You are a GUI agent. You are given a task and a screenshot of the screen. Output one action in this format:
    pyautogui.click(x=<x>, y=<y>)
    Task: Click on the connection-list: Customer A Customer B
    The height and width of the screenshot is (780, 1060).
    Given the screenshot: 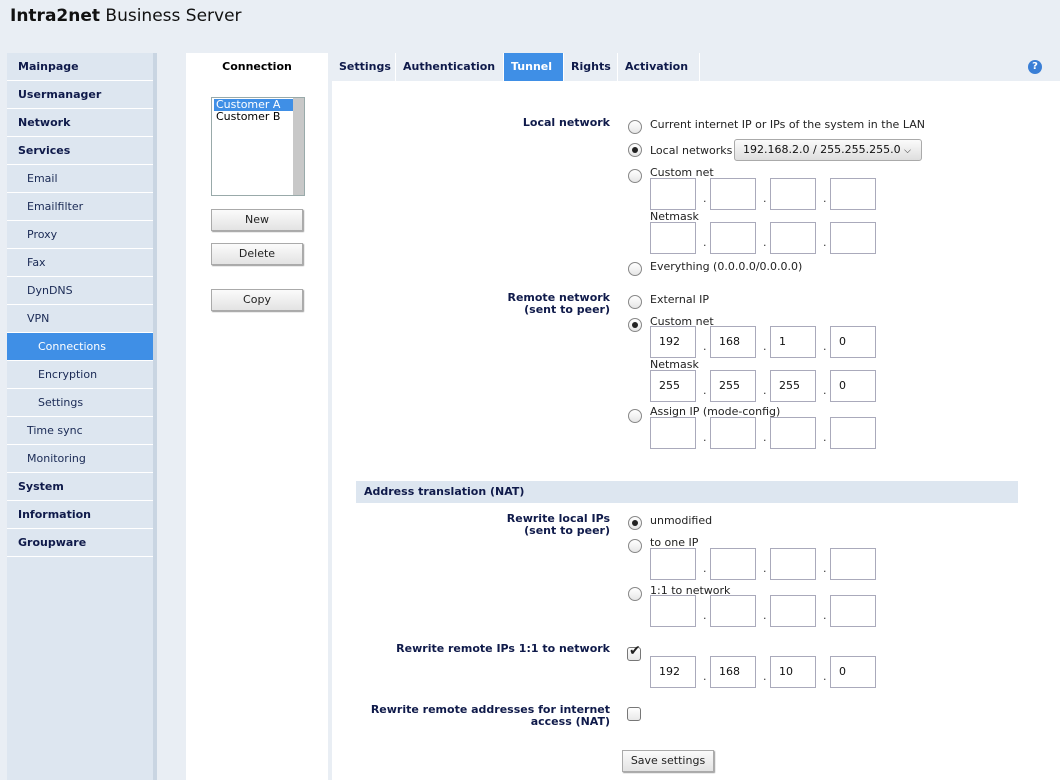 What is the action you would take?
    pyautogui.click(x=258, y=146)
    